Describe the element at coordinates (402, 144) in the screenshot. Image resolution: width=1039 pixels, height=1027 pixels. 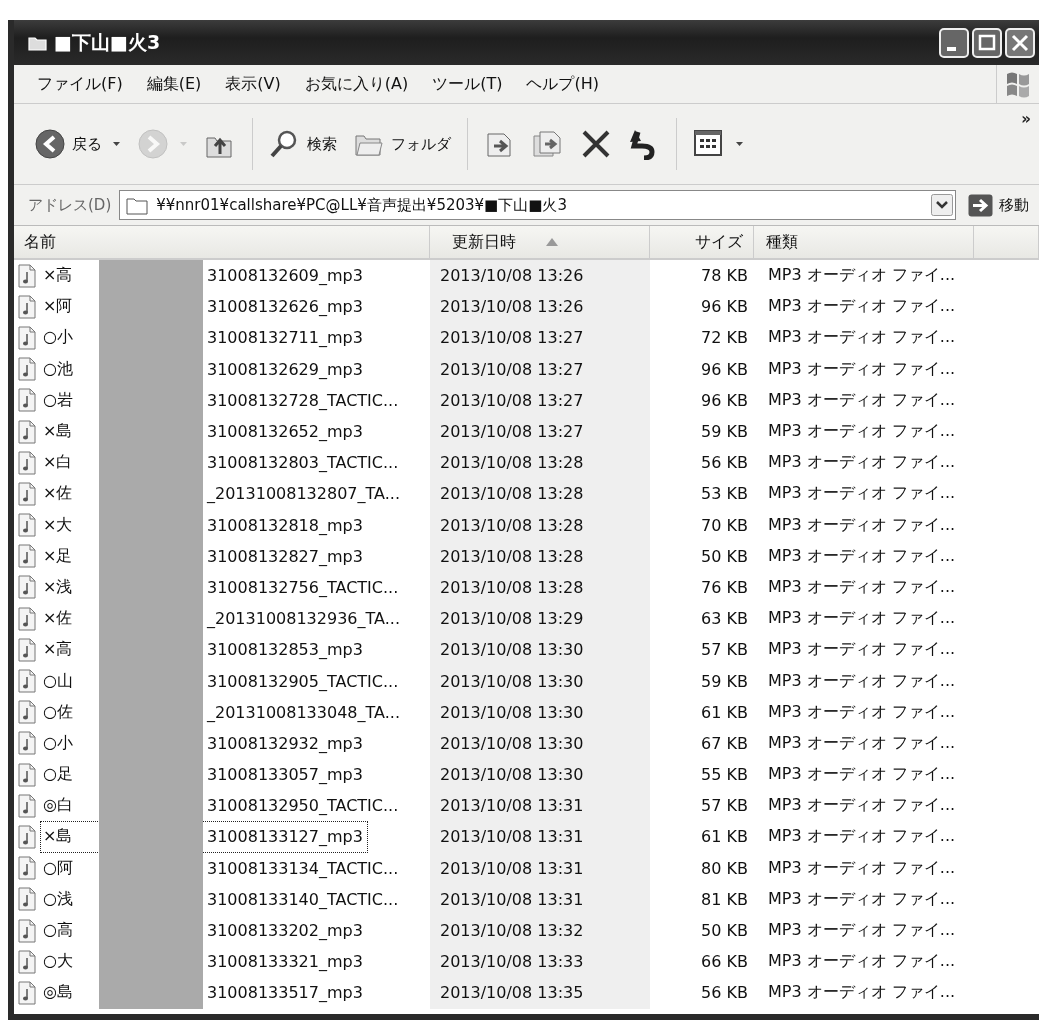
I see `folders-button: フォルダ` at that location.